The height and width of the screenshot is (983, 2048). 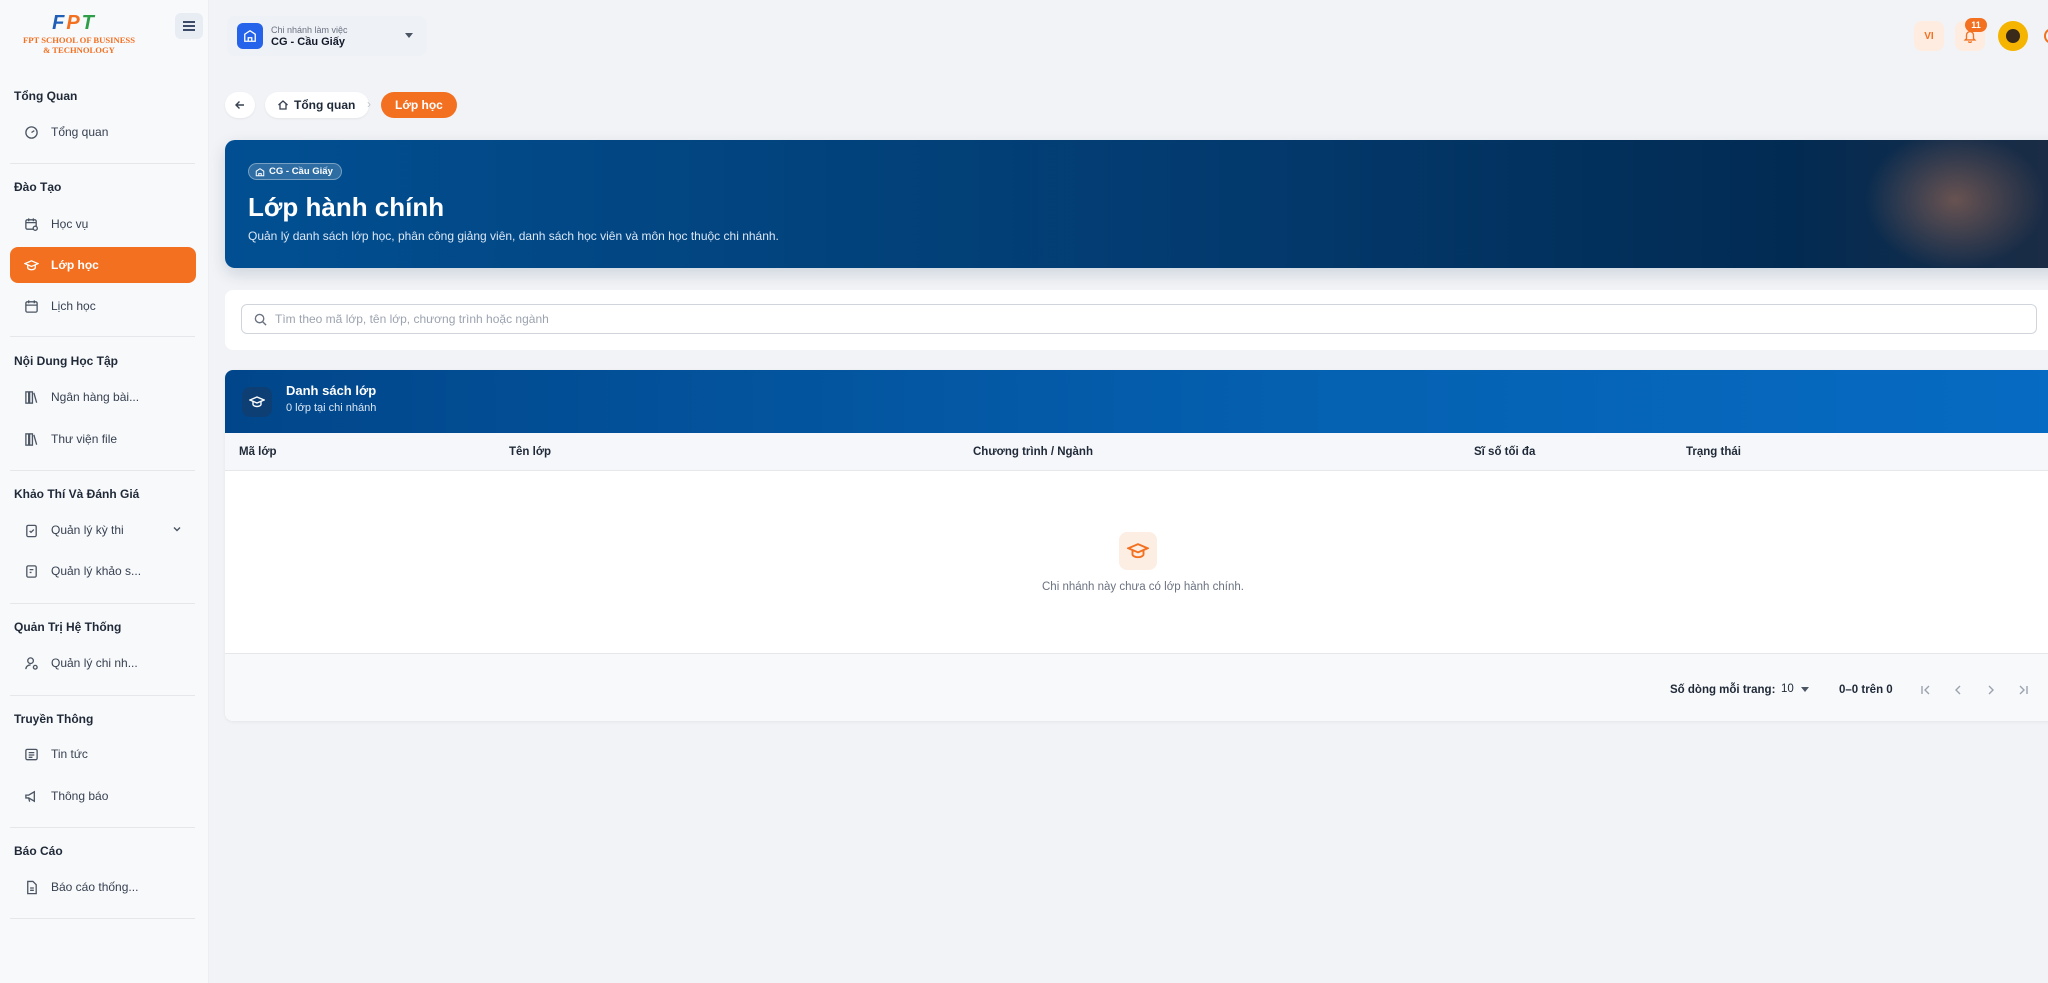 What do you see at coordinates (31, 796) in the screenshot?
I see `megaphone-icon` at bounding box center [31, 796].